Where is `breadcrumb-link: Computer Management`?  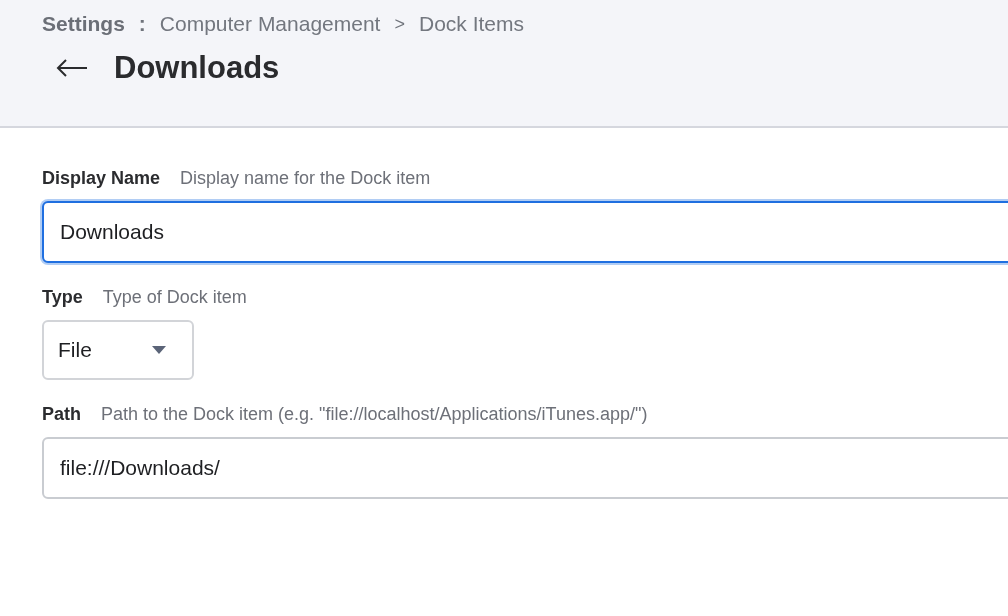 breadcrumb-link: Computer Management is located at coordinates (270, 24).